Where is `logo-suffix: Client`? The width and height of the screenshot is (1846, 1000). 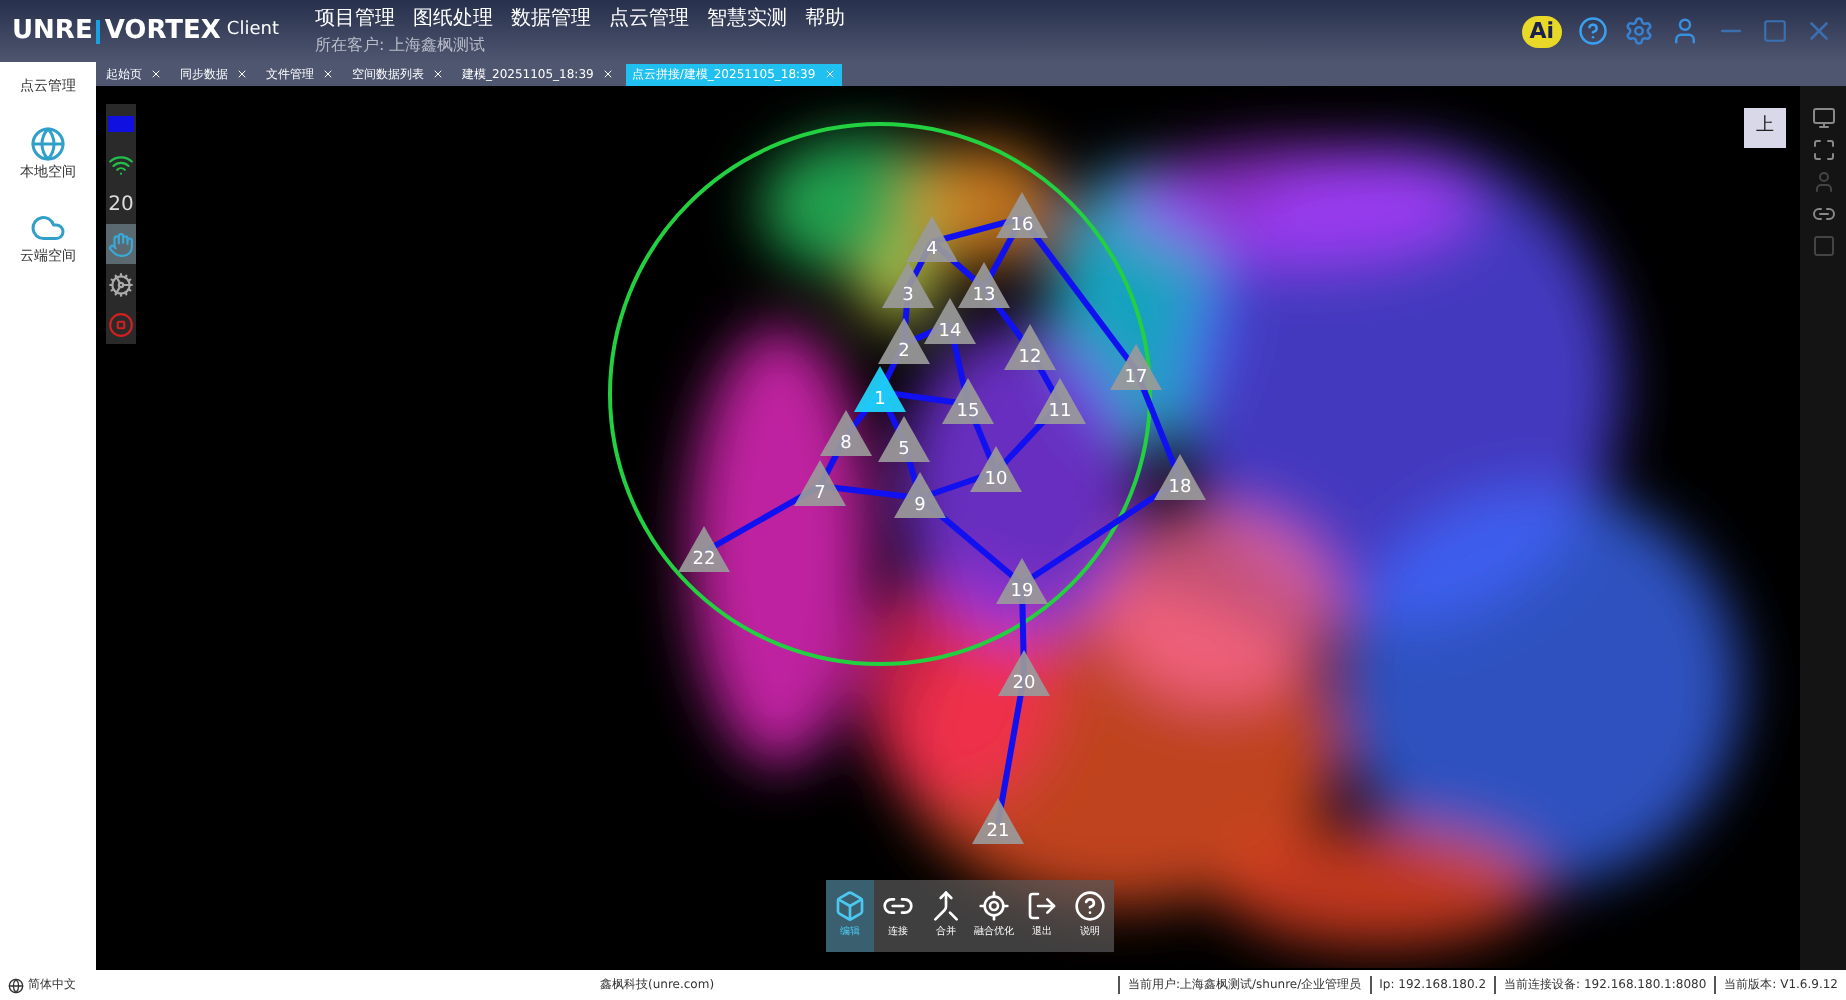 logo-suffix: Client is located at coordinates (252, 30).